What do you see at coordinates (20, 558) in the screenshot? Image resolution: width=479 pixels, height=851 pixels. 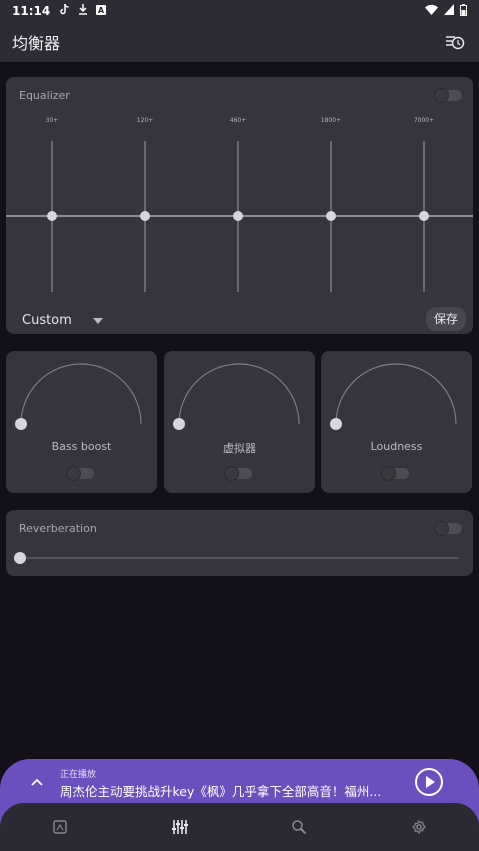 I see `reverberation-slider-thumb` at bounding box center [20, 558].